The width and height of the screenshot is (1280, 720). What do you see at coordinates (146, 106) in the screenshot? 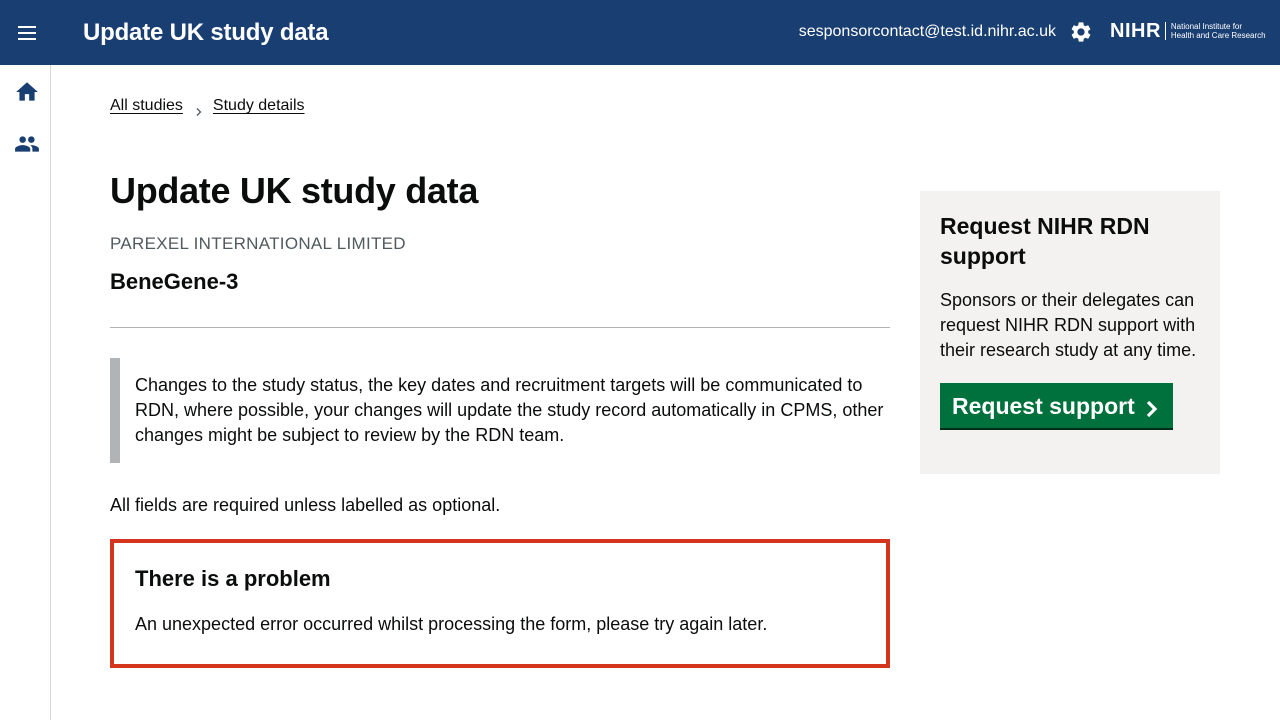
I see `breadcrumb-link-all-studies: All studies` at bounding box center [146, 106].